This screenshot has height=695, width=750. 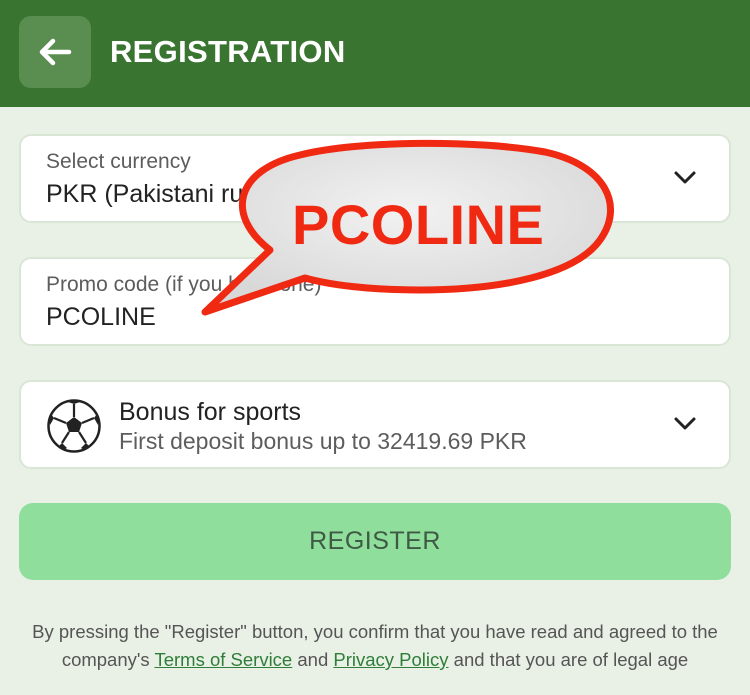 What do you see at coordinates (323, 441) in the screenshot?
I see `bonus-subtitle: First deposit bonus up to 32419.69 PKR` at bounding box center [323, 441].